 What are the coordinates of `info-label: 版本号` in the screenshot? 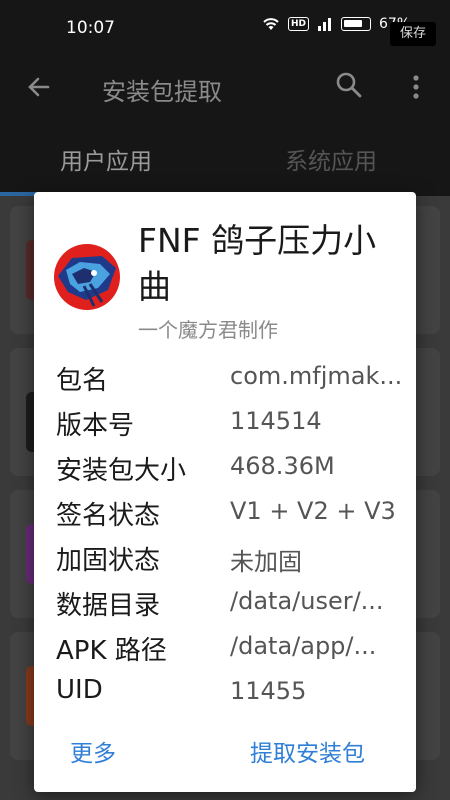 It's located at (95, 426).